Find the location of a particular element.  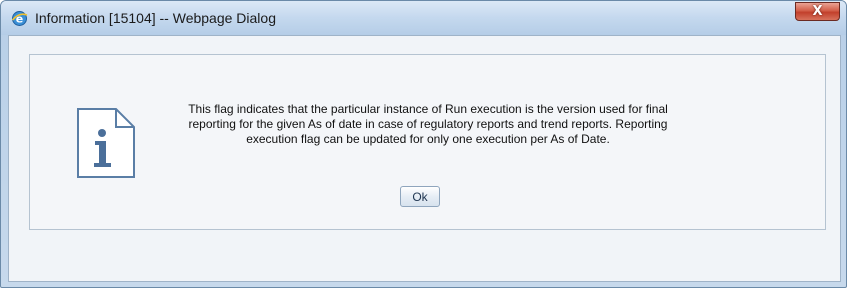

ok-button: Ok is located at coordinates (420, 196).